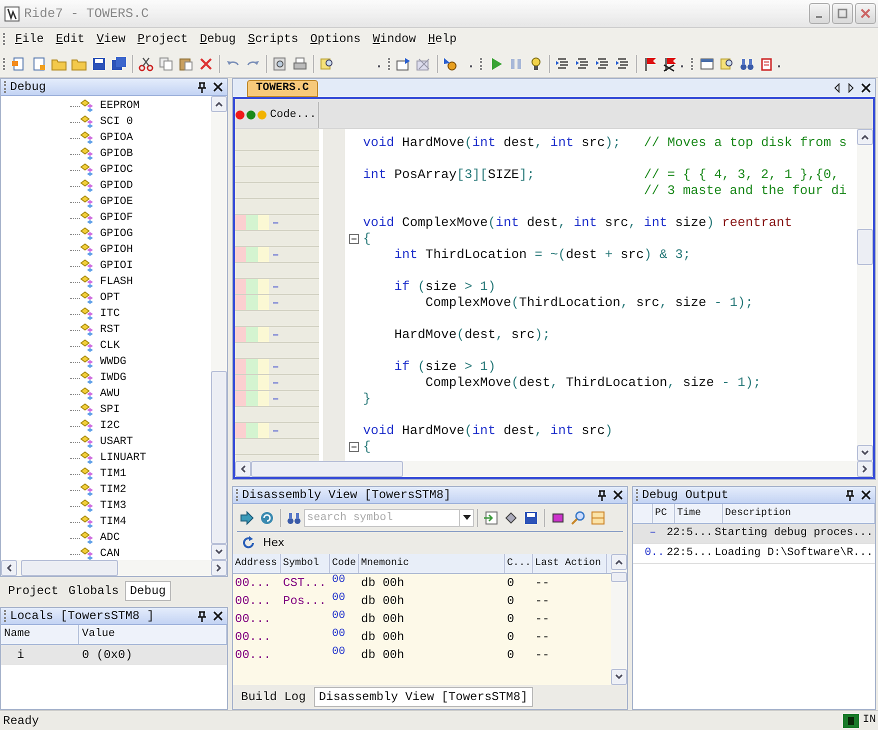 The width and height of the screenshot is (878, 730). What do you see at coordinates (40, 634) in the screenshot?
I see `column-header: Name` at bounding box center [40, 634].